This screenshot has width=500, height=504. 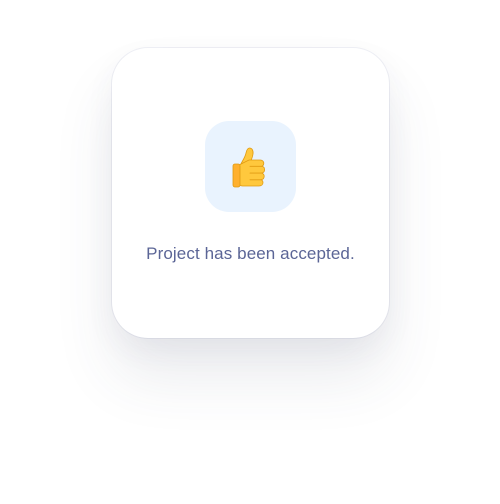 I want to click on confirmation-message: Project has been accepted., so click(x=250, y=253).